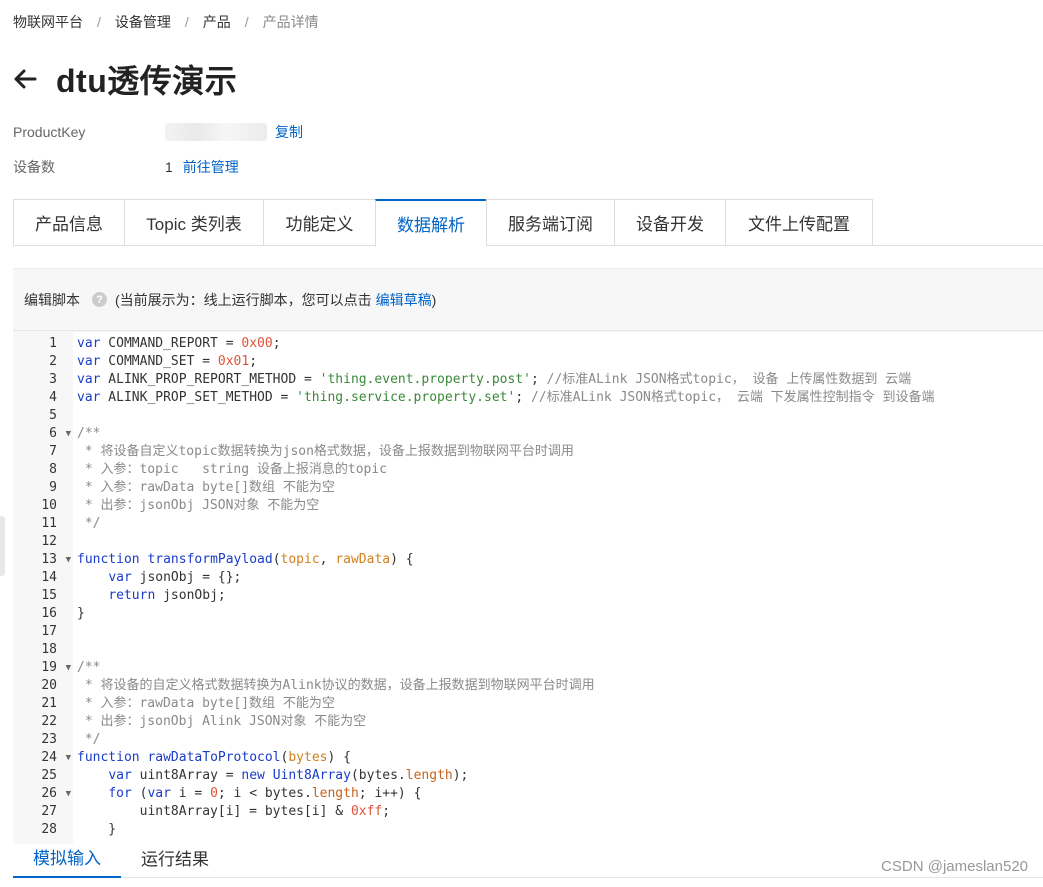  Describe the element at coordinates (53, 415) in the screenshot. I see `line-number: 5` at that location.